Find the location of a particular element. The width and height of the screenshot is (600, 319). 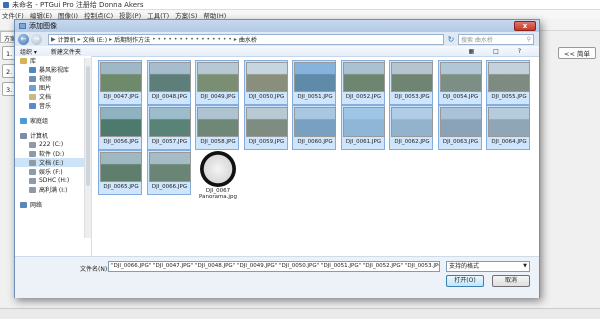

file-name: DJI_0049.JPG is located at coordinates (218, 97).